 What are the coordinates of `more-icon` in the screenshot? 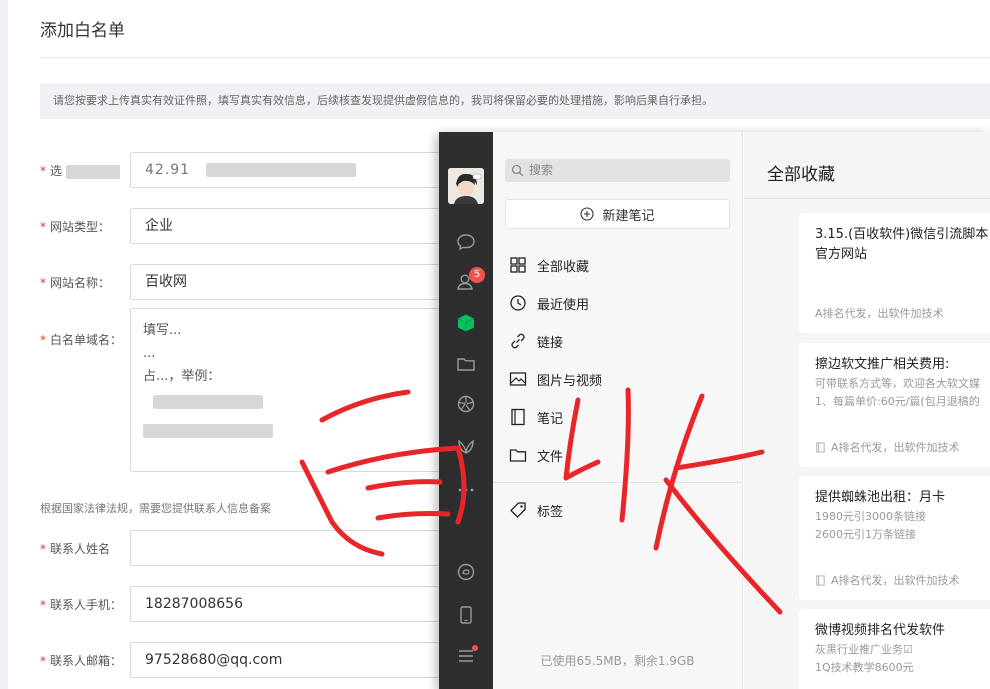 It's located at (466, 490).